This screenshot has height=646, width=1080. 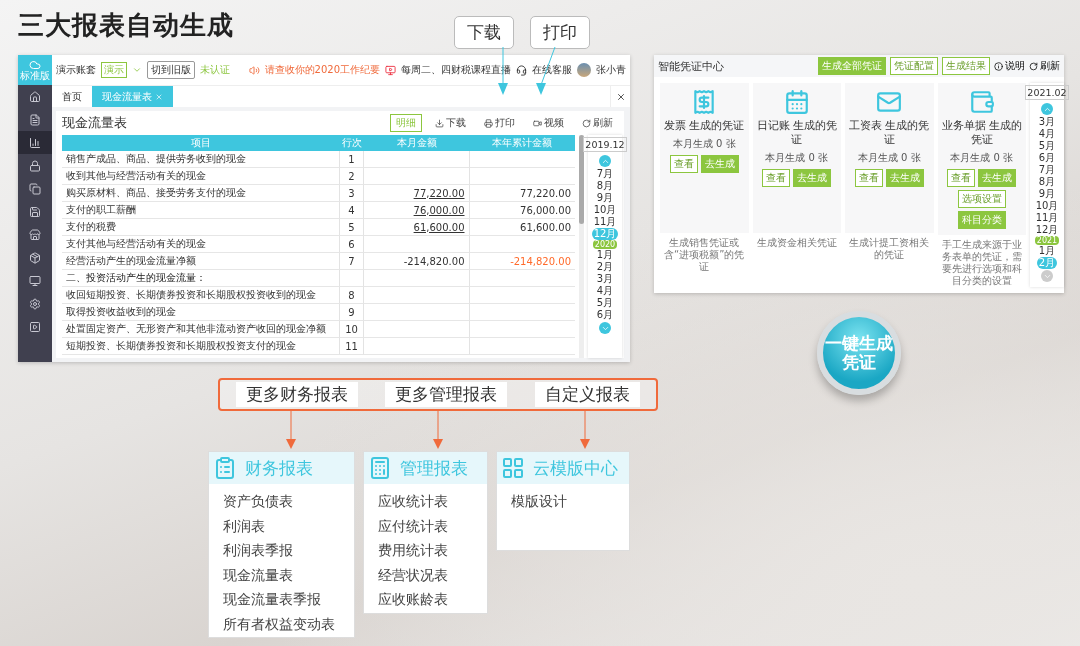 What do you see at coordinates (201, 159) in the screenshot?
I see `table-cell: 销售产成品、商品、提供劳务收到的现金` at bounding box center [201, 159].